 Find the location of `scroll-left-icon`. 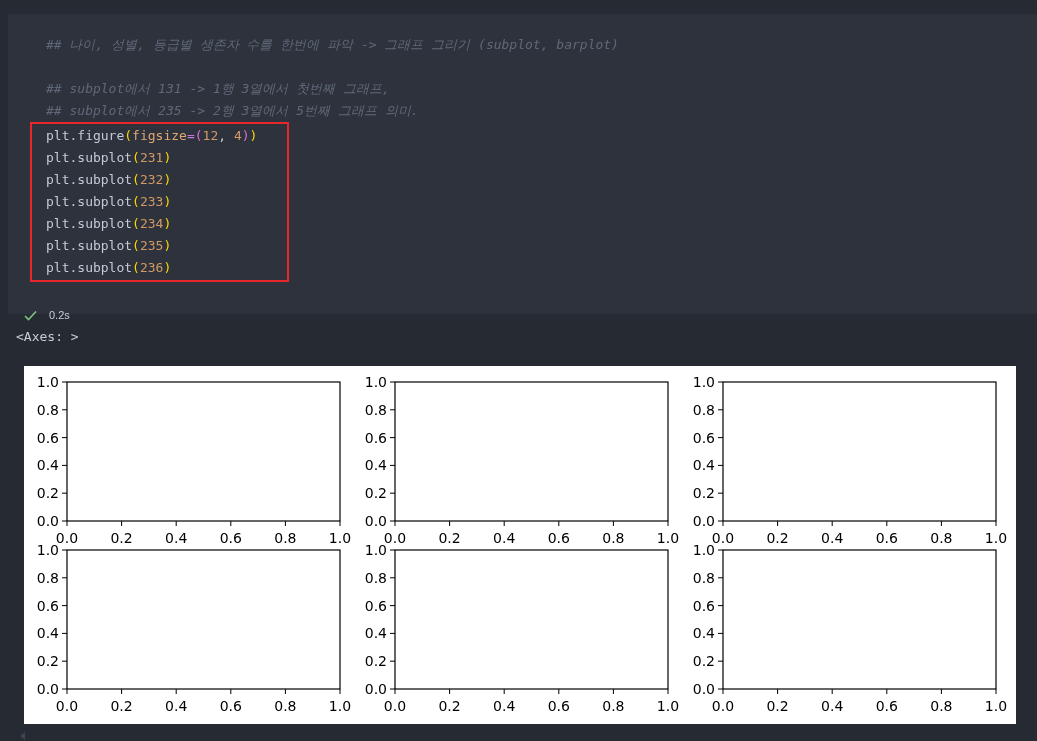

scroll-left-icon is located at coordinates (22, 736).